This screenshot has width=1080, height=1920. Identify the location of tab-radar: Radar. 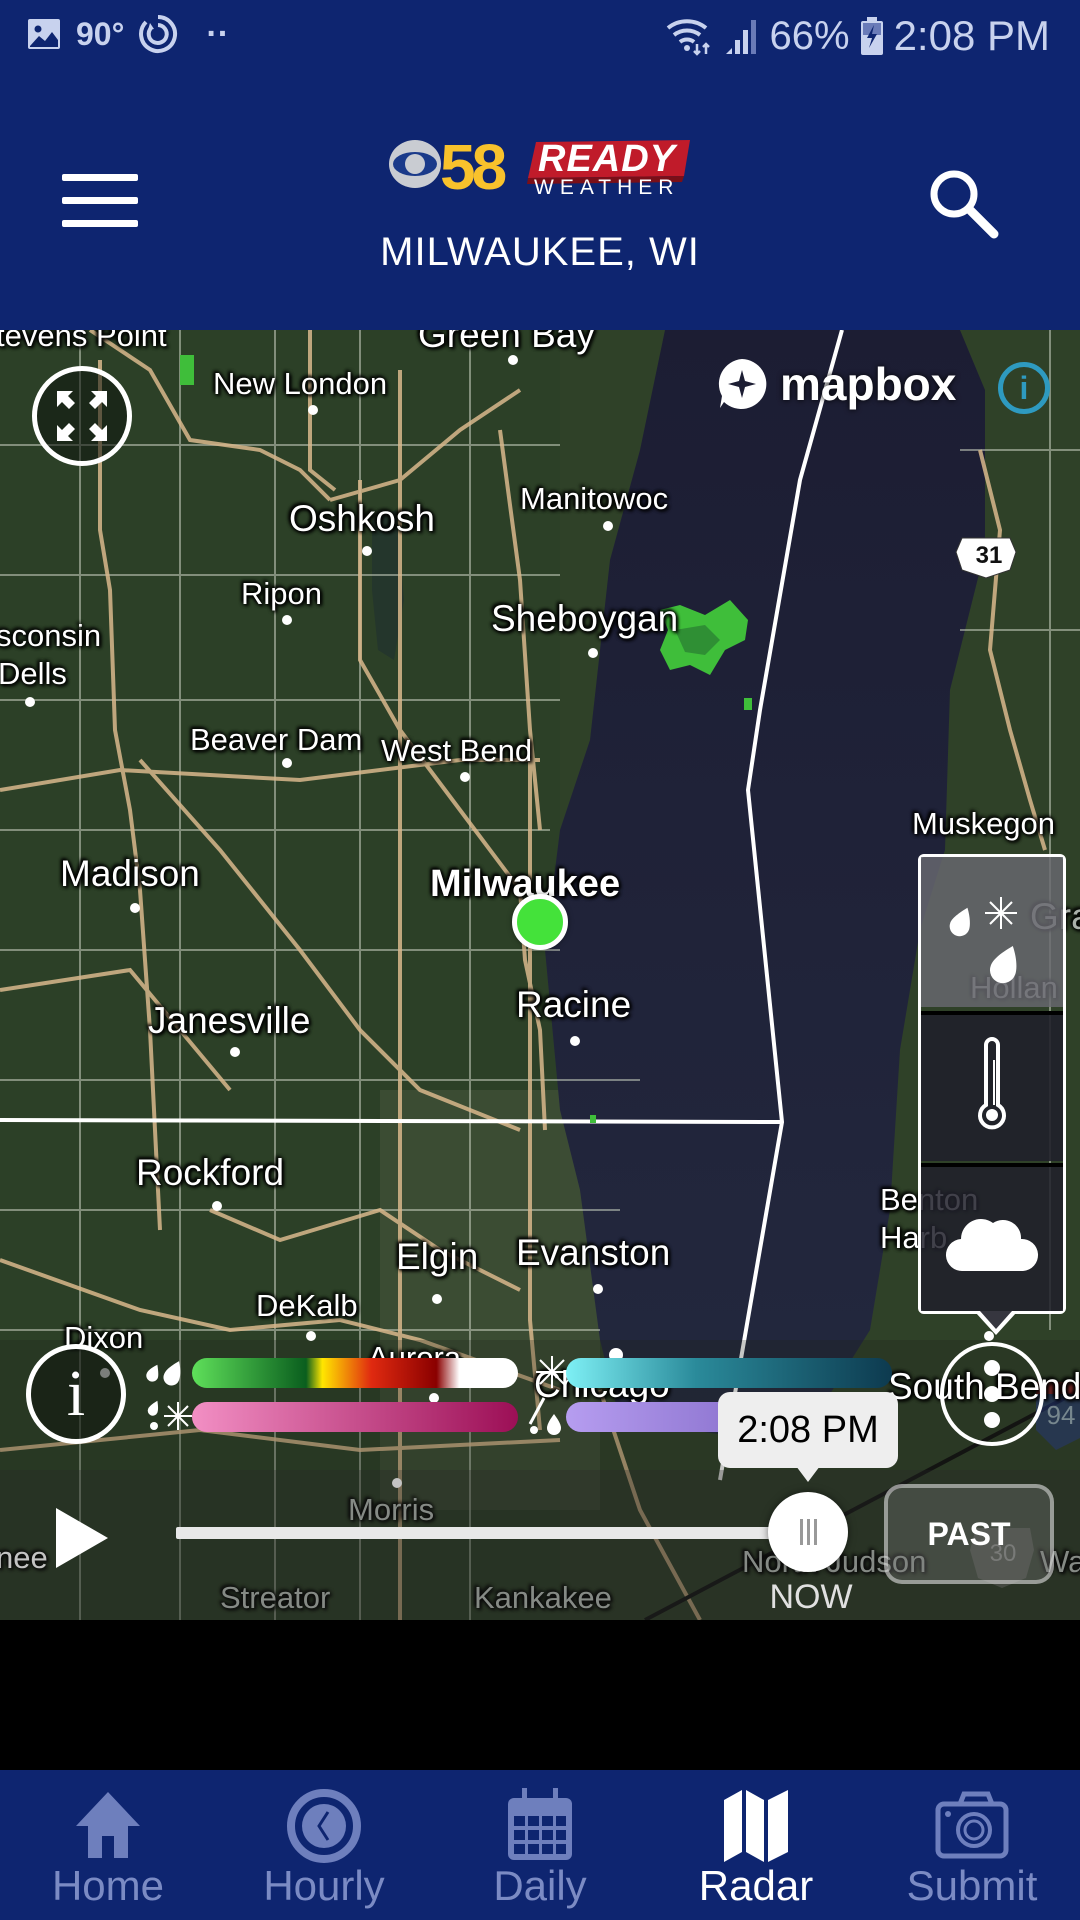
(756, 1845).